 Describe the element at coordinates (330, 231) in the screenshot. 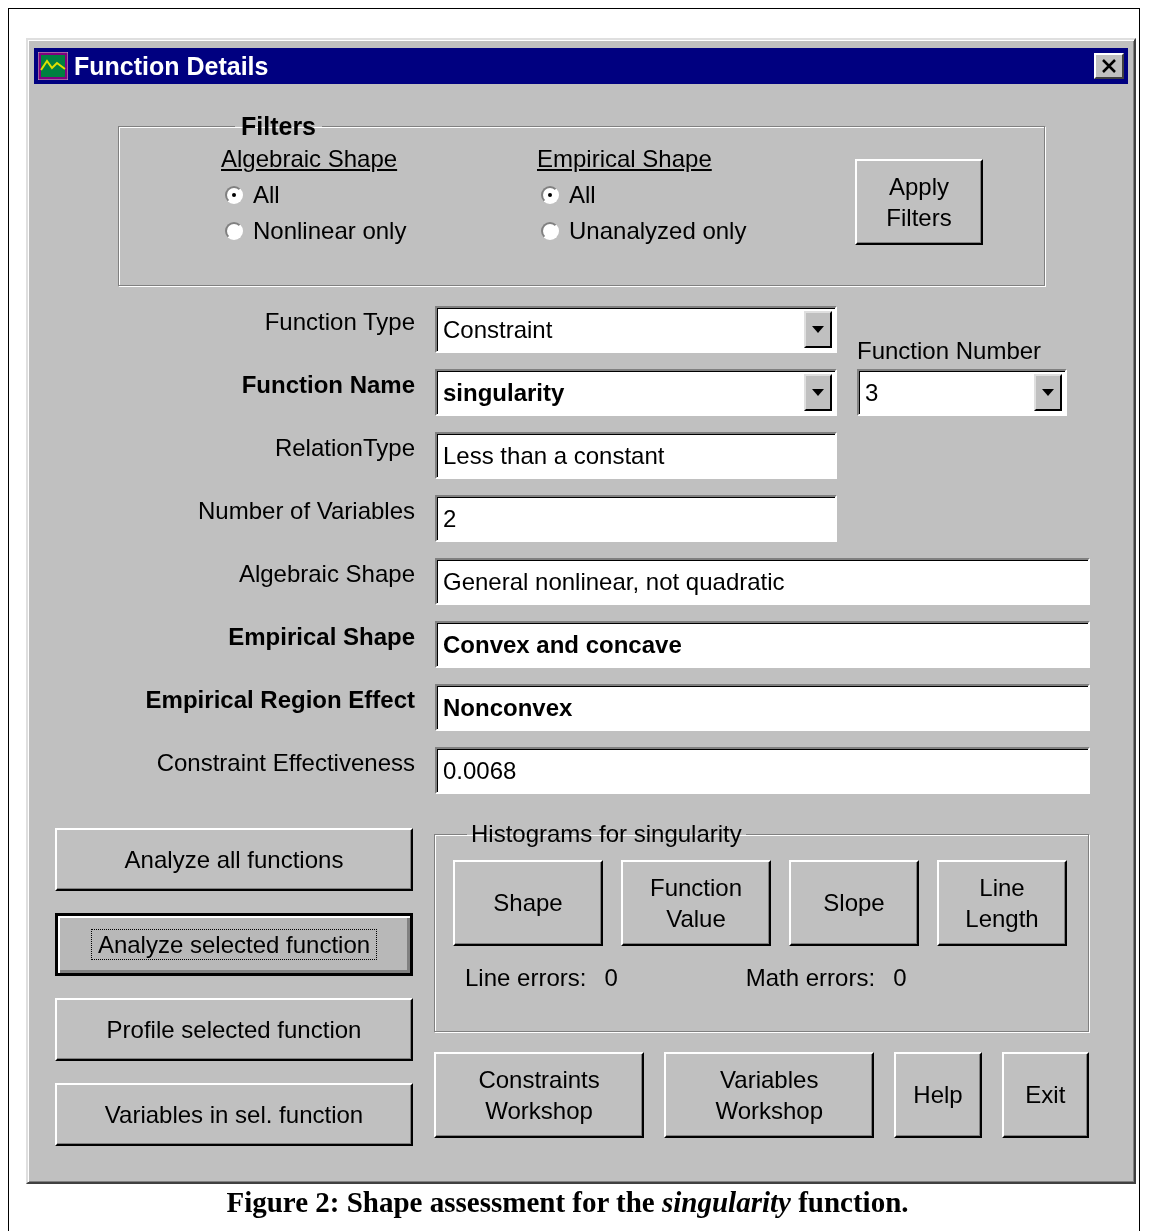

I see `radio-label: Nonlinear only` at that location.